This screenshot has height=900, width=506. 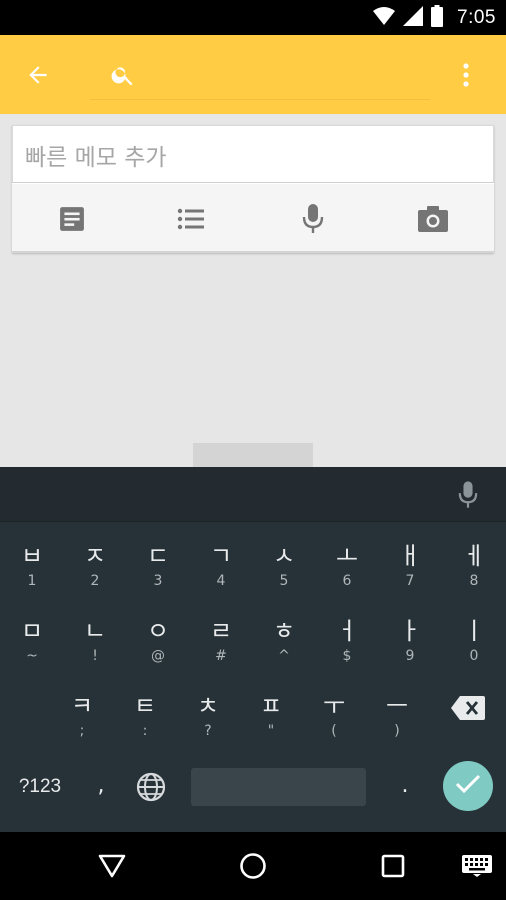 What do you see at coordinates (95, 569) in the screenshot?
I see `key-j: ㅈ2` at bounding box center [95, 569].